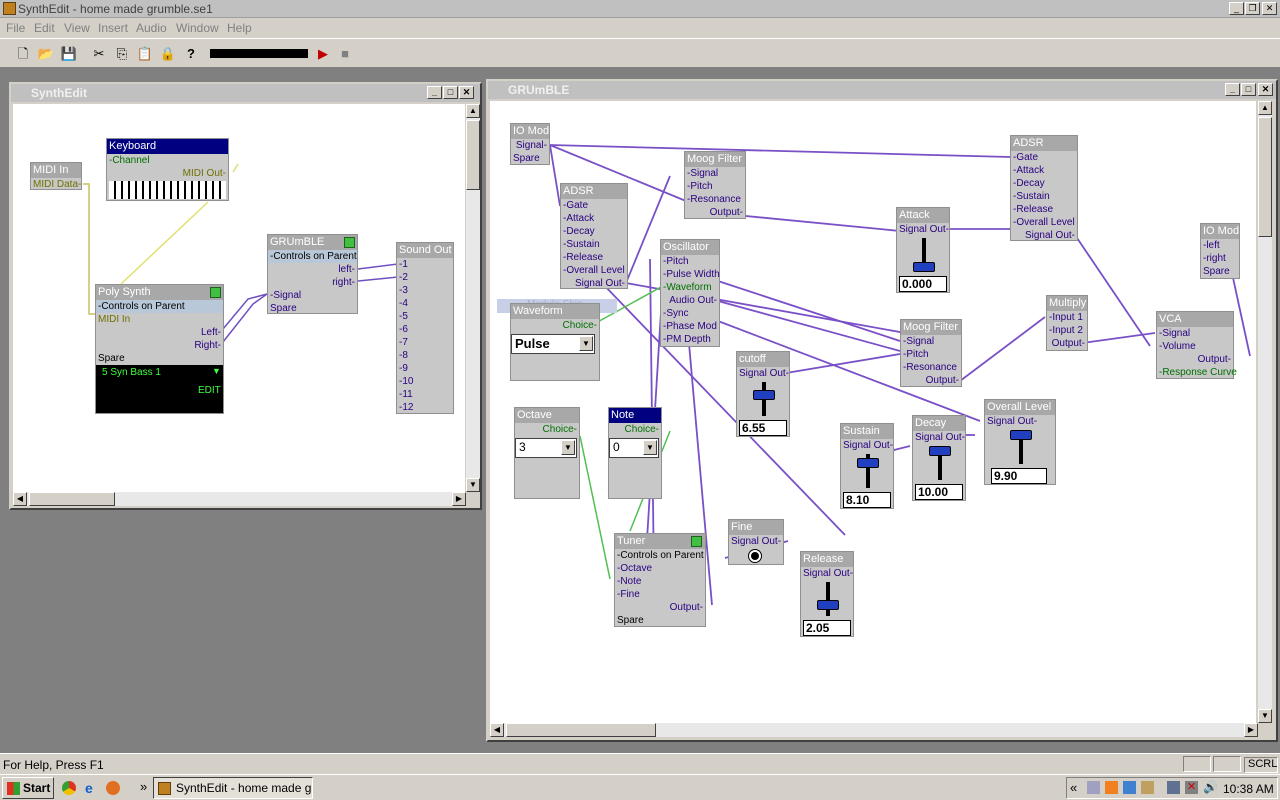  I want to click on pin-midi-in: MIDI In, so click(159, 319).